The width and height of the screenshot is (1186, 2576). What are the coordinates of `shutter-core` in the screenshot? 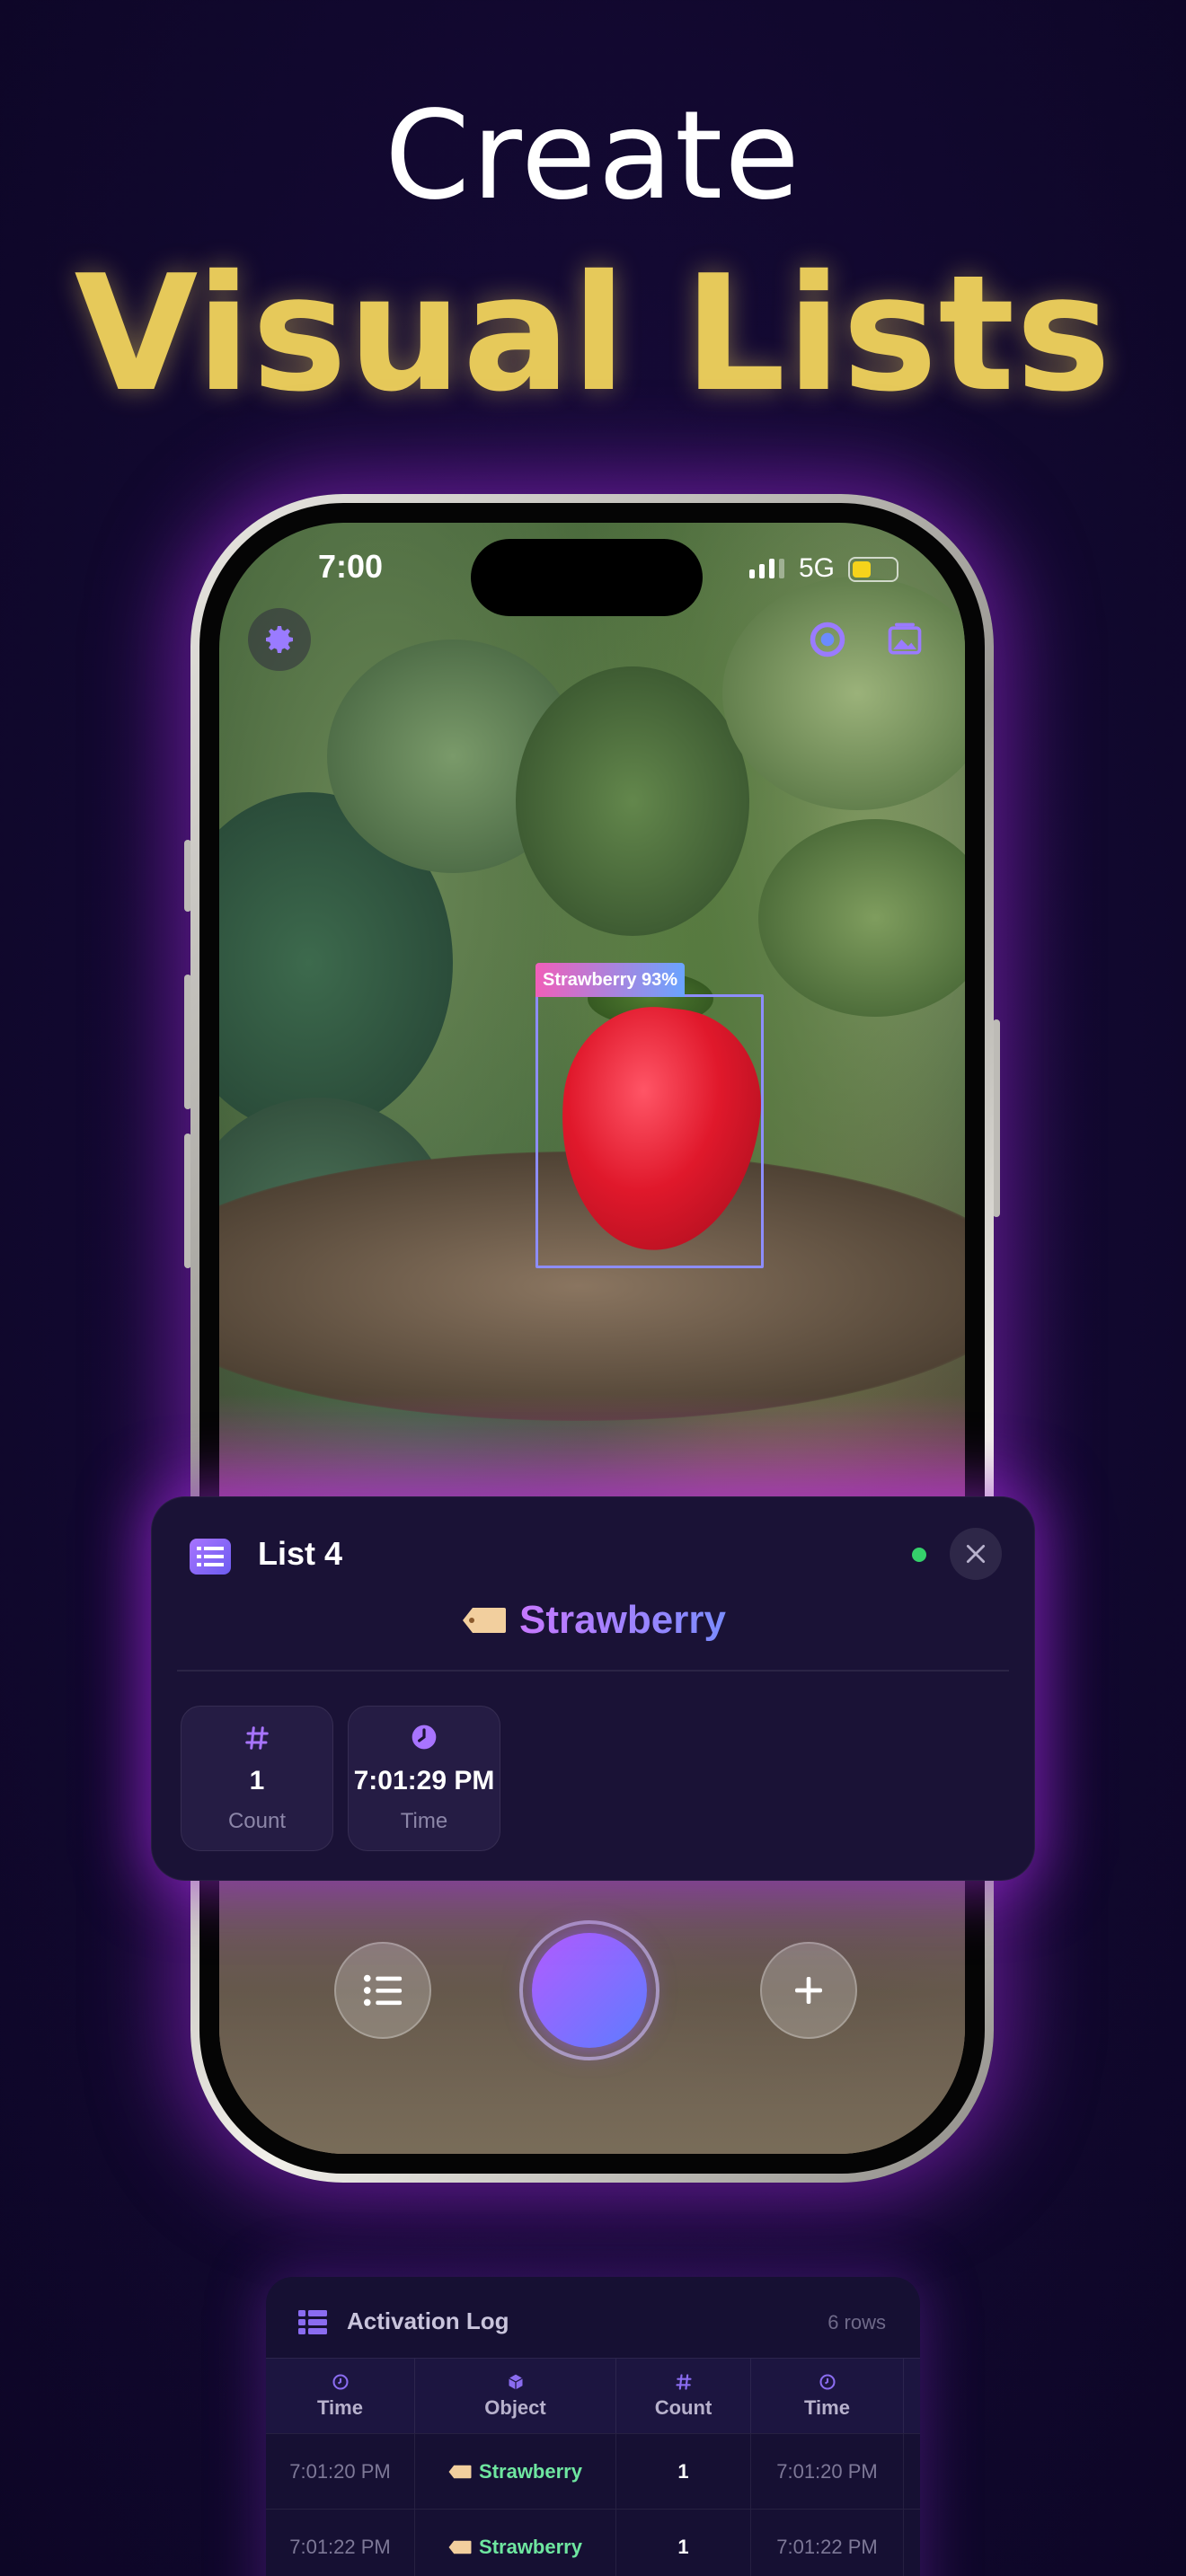 It's located at (589, 1990).